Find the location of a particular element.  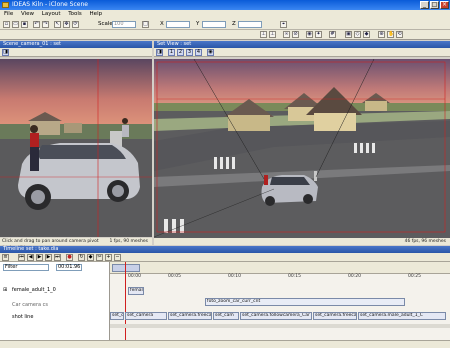

camera-view-icon: ◉ is located at coordinates (210, 52).